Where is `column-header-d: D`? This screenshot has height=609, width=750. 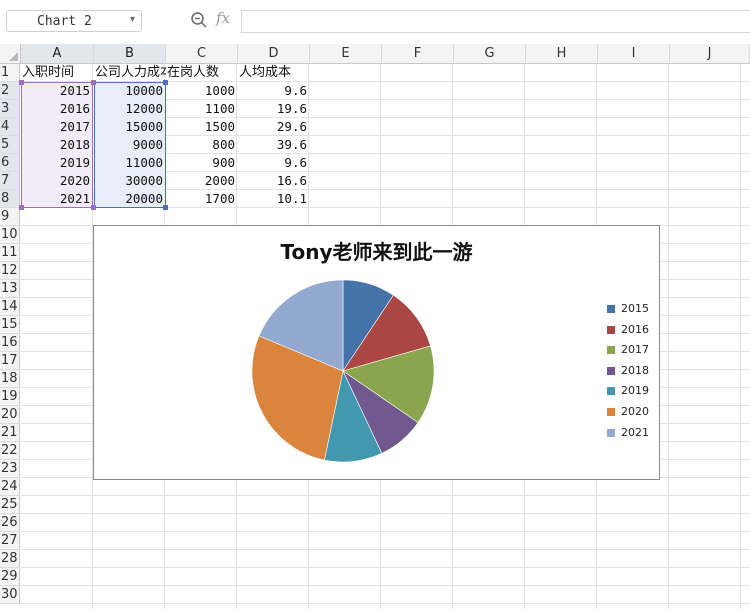 column-header-d: D is located at coordinates (274, 54).